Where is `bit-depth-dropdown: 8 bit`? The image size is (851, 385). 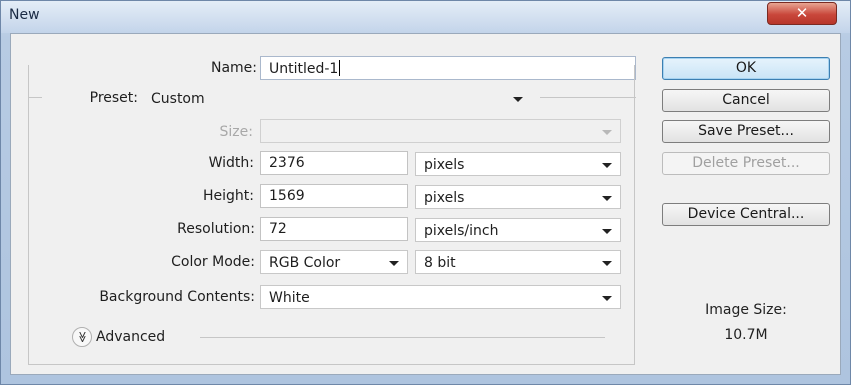 bit-depth-dropdown: 8 bit is located at coordinates (518, 262).